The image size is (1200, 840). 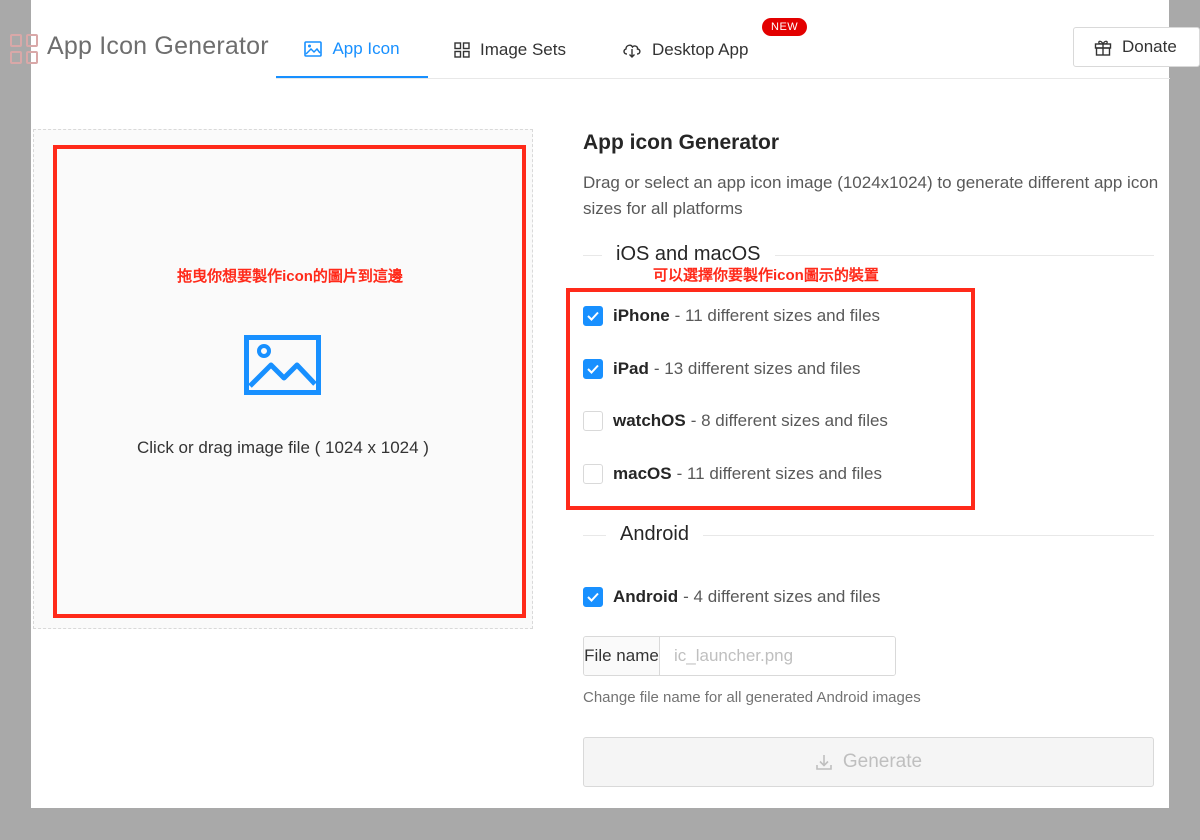 What do you see at coordinates (757, 368) in the screenshot?
I see `ipad-detail: - 13 different sizes and files` at bounding box center [757, 368].